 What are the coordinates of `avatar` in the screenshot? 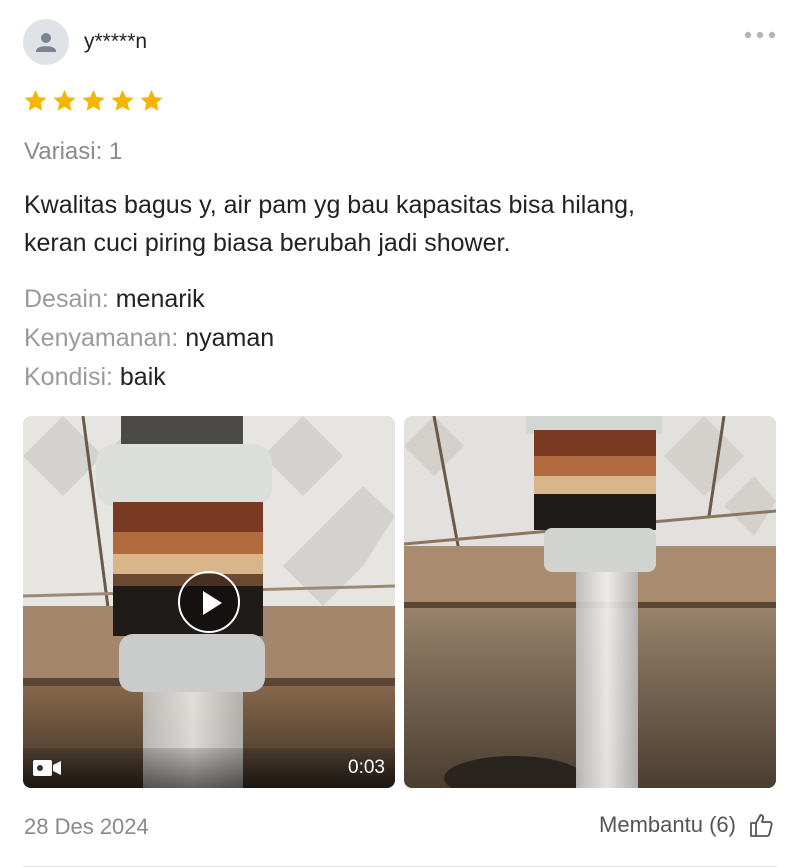 It's located at (46, 42).